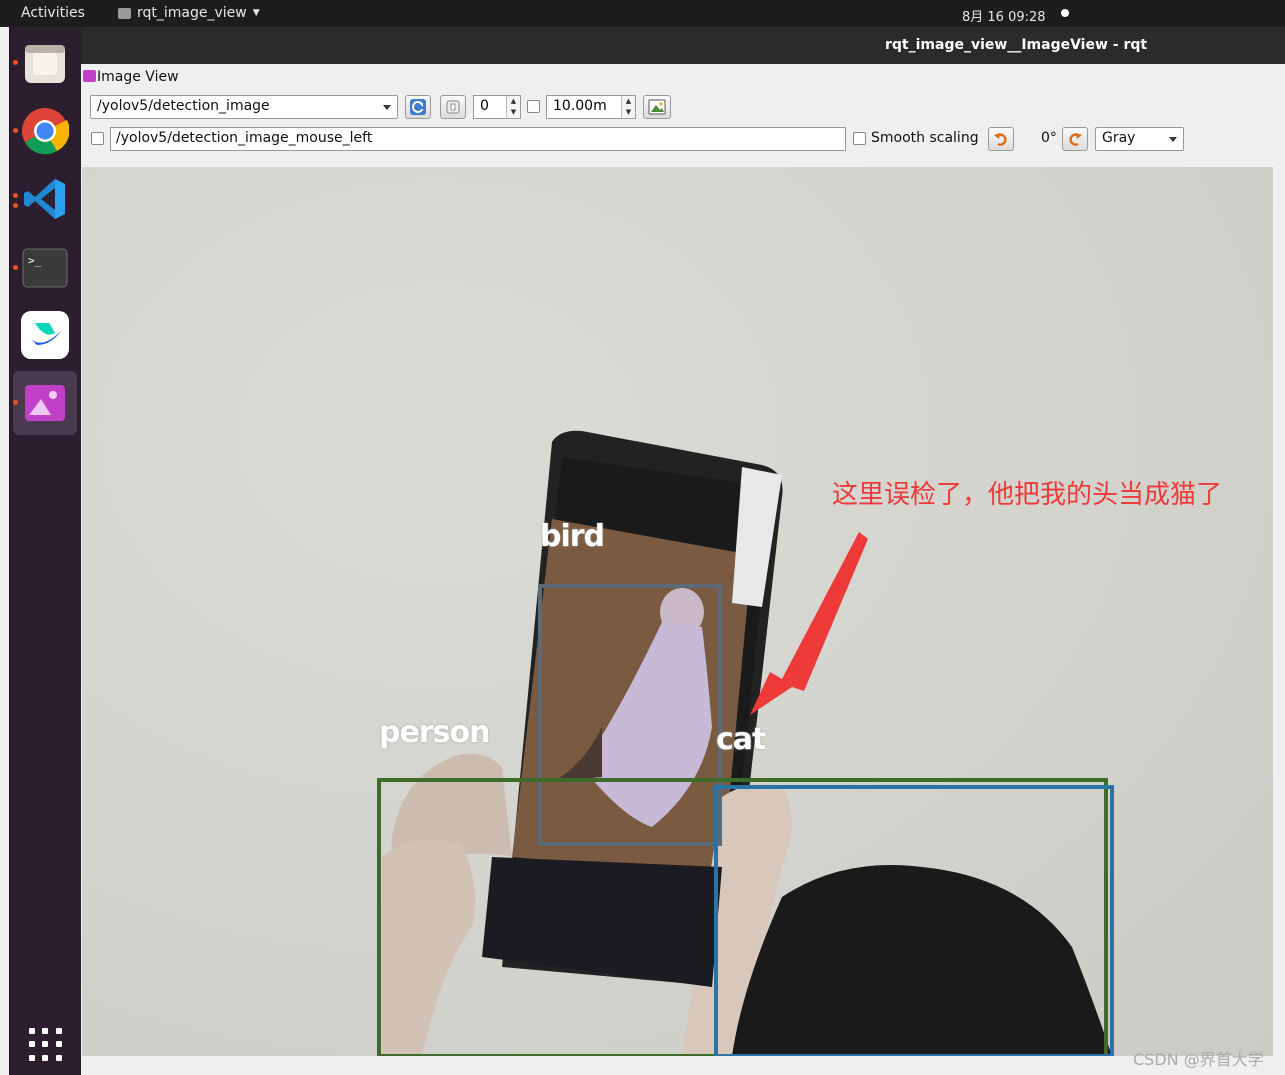 This screenshot has height=1075, width=1285. Describe the element at coordinates (859, 138) in the screenshot. I see `smooth-scaling-checkbox` at that location.